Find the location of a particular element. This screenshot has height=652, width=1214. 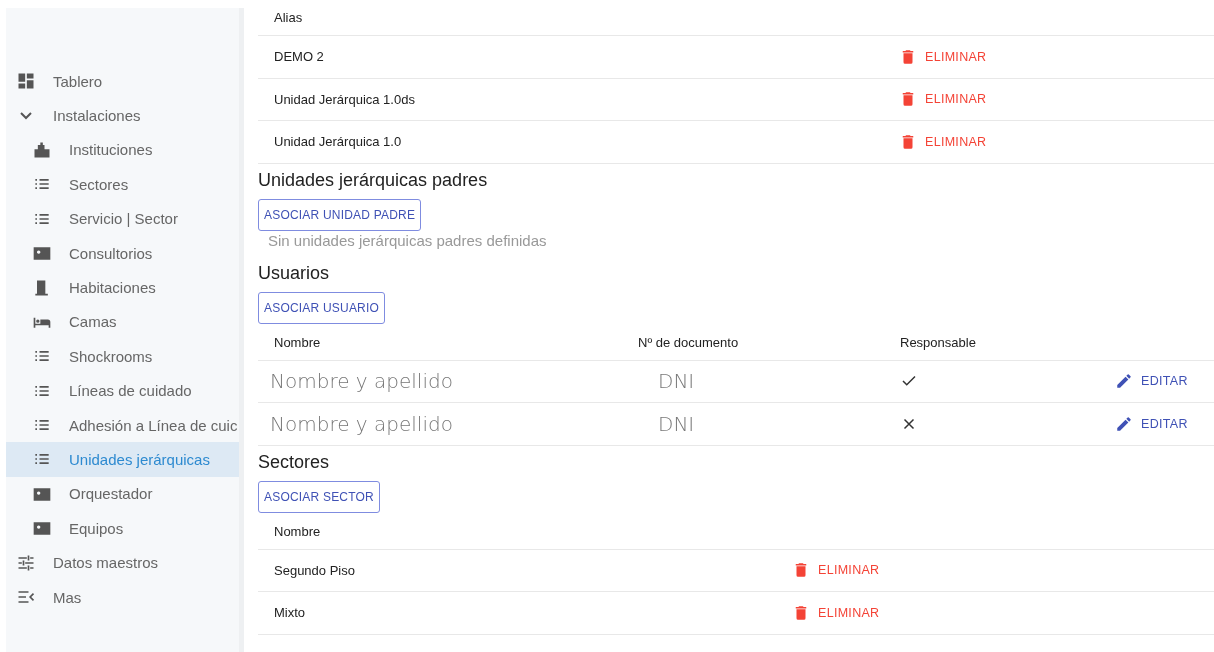

column-header: Nº de documento is located at coordinates (688, 342).